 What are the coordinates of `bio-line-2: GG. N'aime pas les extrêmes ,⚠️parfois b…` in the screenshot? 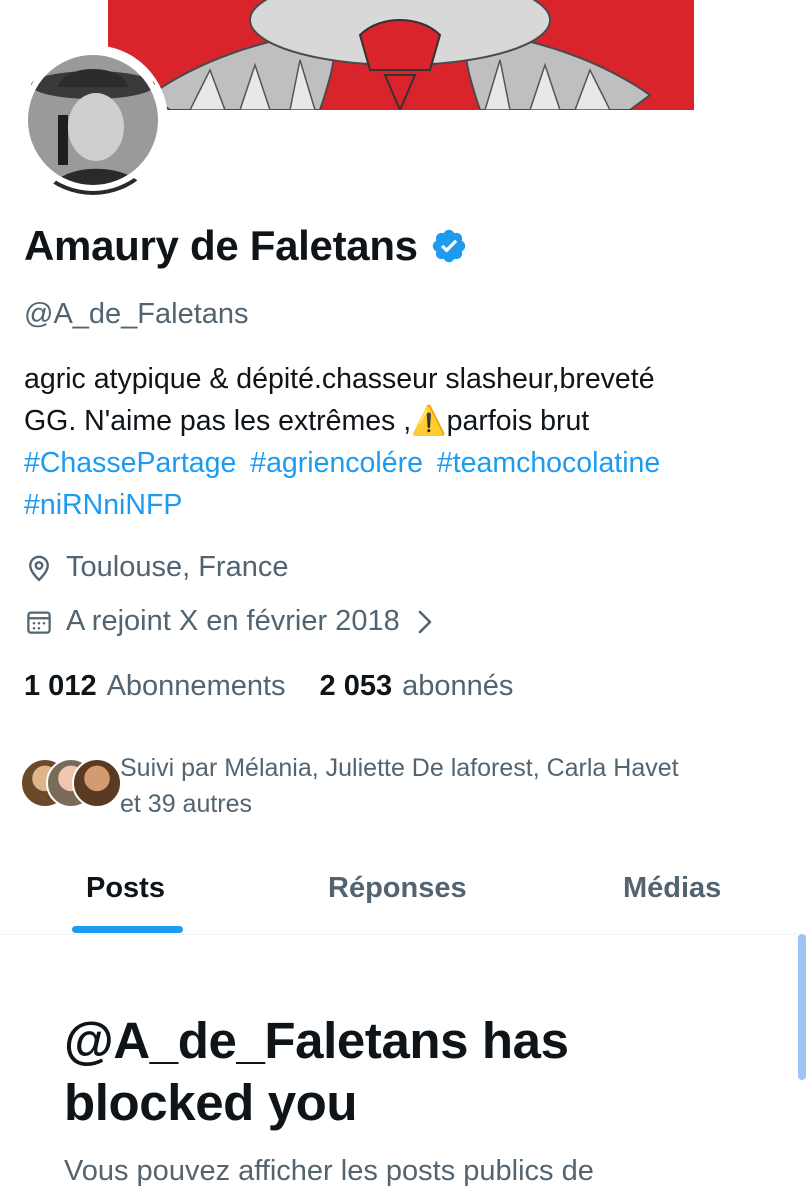 It's located at (409, 421).